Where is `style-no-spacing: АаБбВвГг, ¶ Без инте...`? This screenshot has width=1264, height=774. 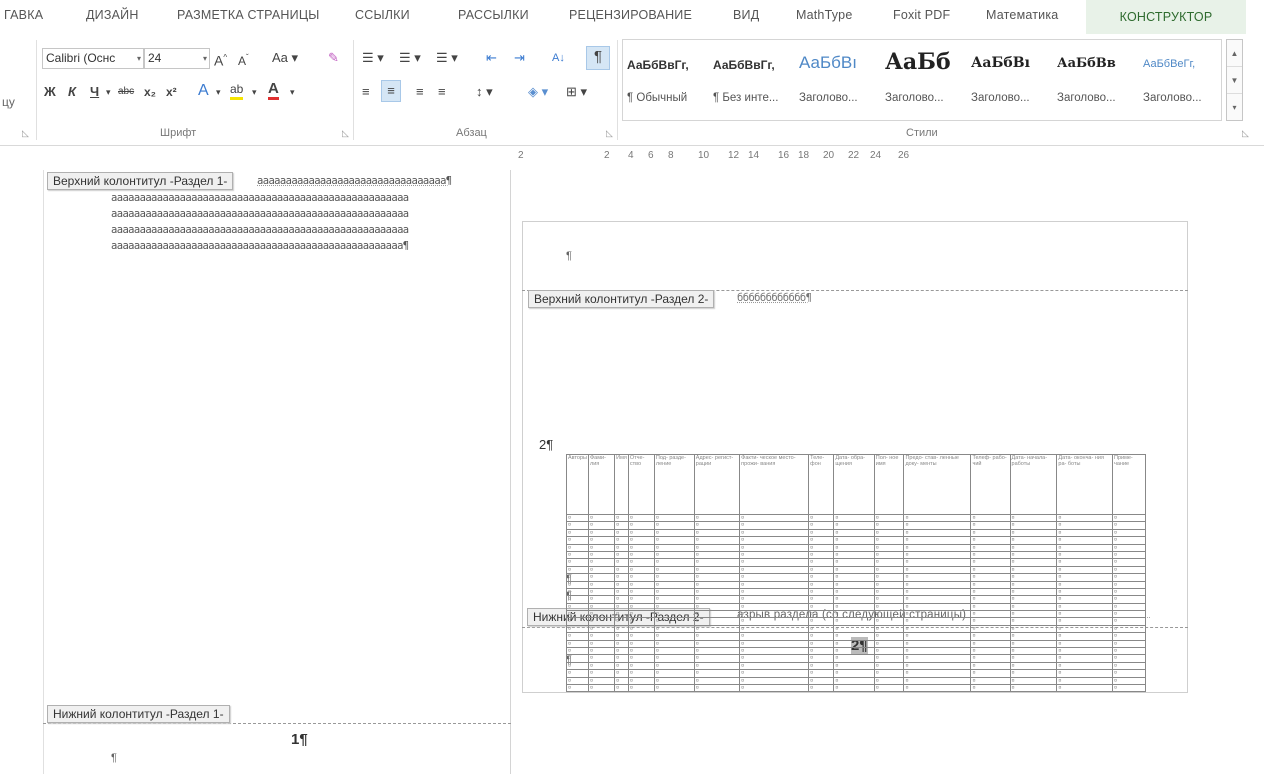
style-no-spacing: АаБбВвГг, ¶ Без инте... is located at coordinates (751, 80).